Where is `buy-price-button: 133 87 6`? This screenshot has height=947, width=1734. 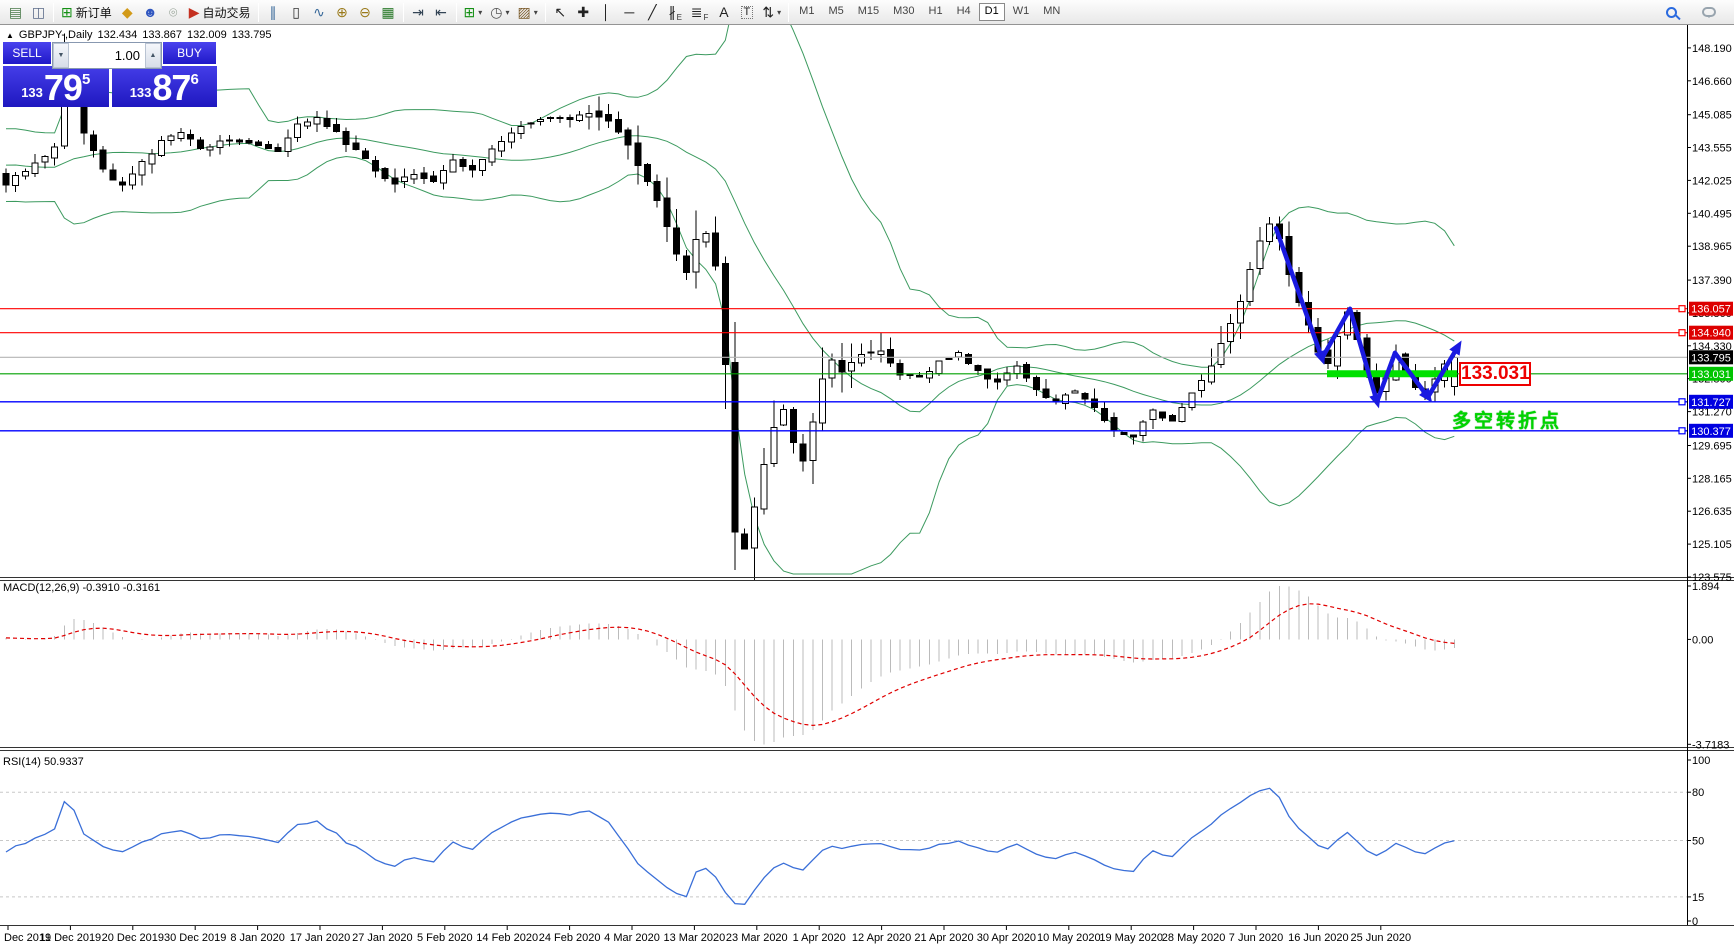 buy-price-button: 133 87 6 is located at coordinates (164, 86).